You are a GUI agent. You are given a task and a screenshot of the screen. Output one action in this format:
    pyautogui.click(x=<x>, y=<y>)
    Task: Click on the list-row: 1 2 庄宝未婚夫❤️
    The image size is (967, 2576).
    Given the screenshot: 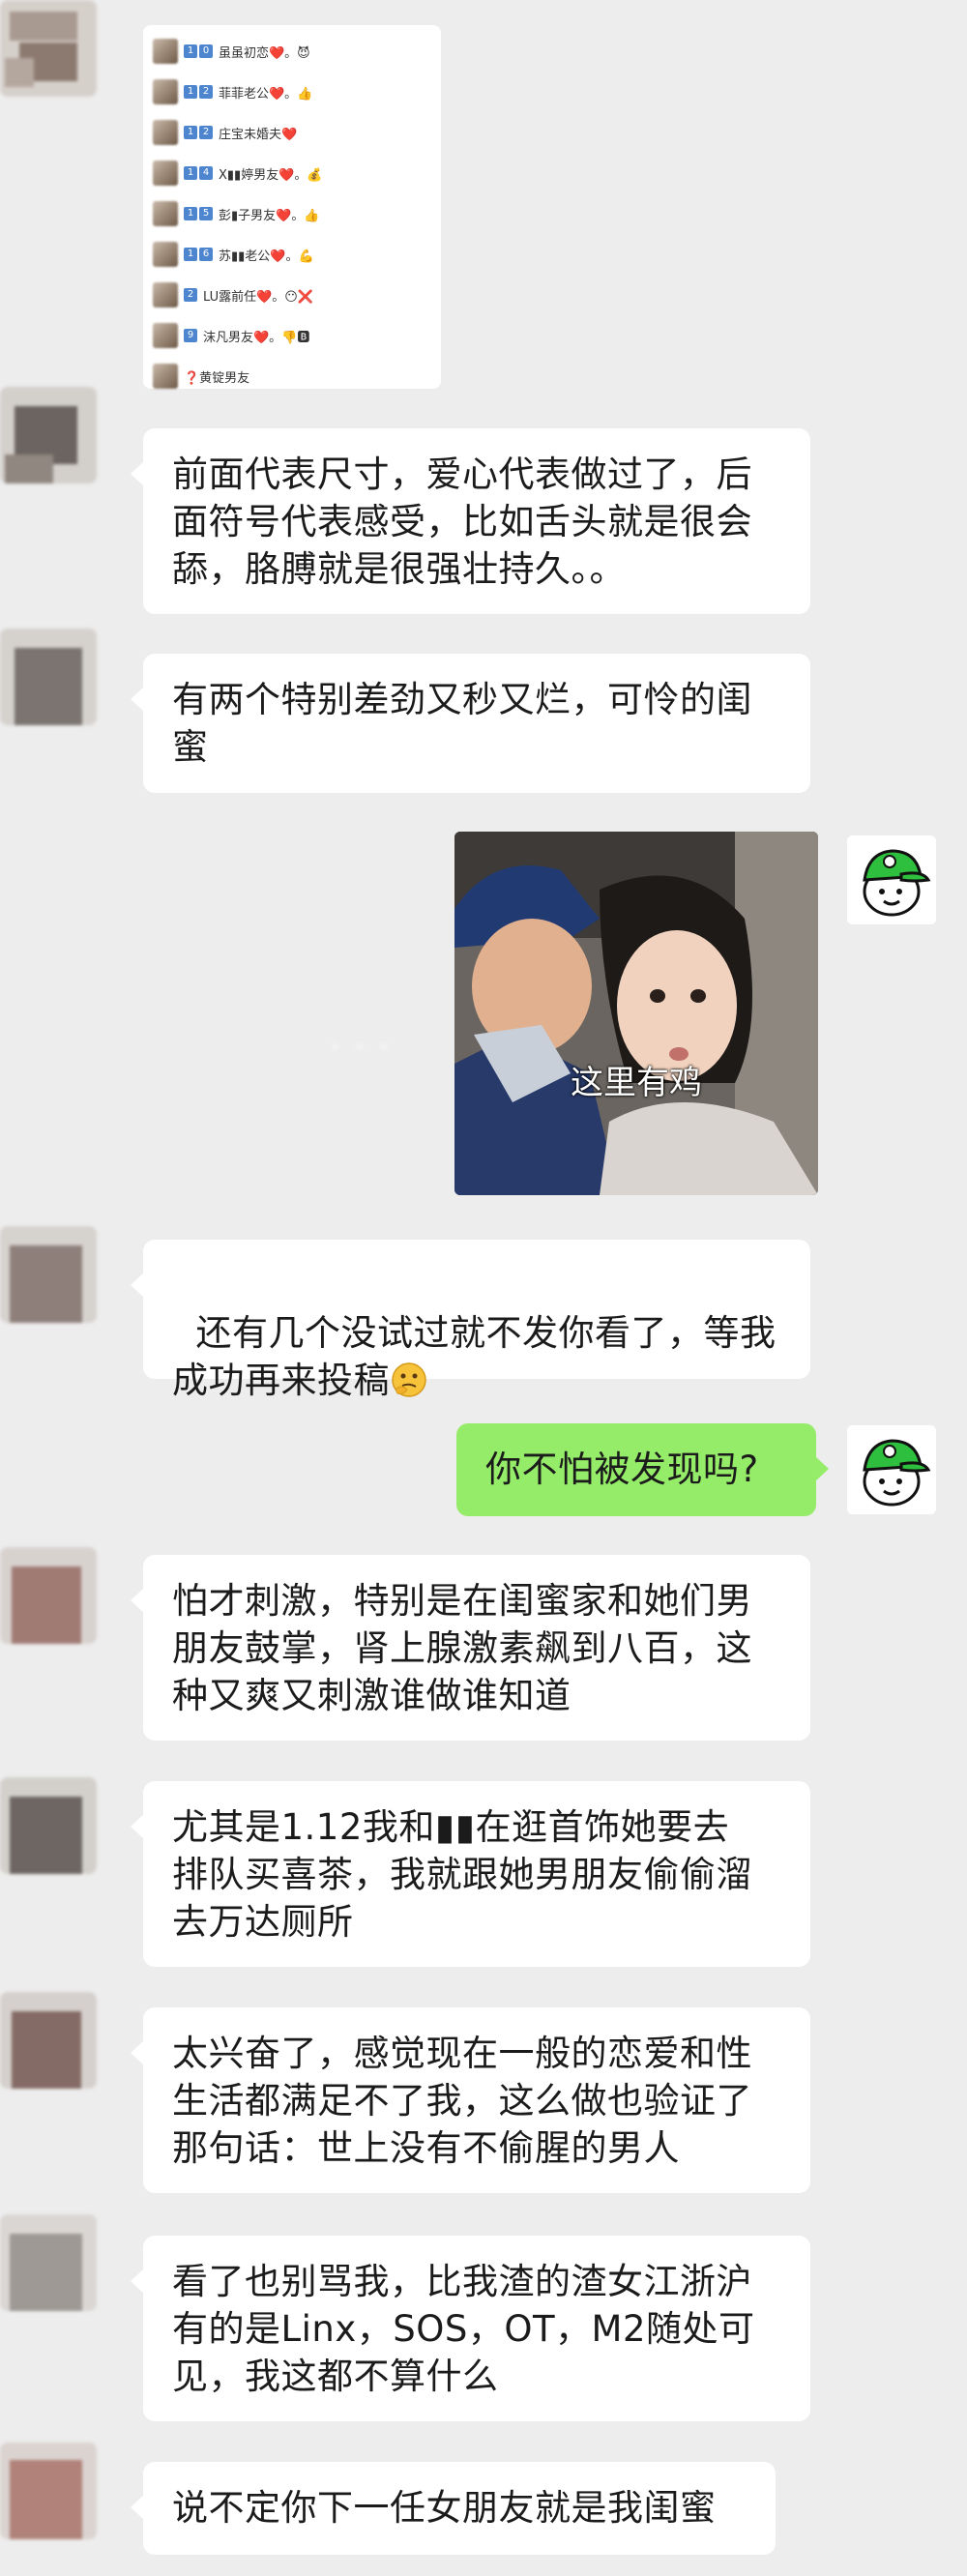 What is the action you would take?
    pyautogui.click(x=292, y=132)
    